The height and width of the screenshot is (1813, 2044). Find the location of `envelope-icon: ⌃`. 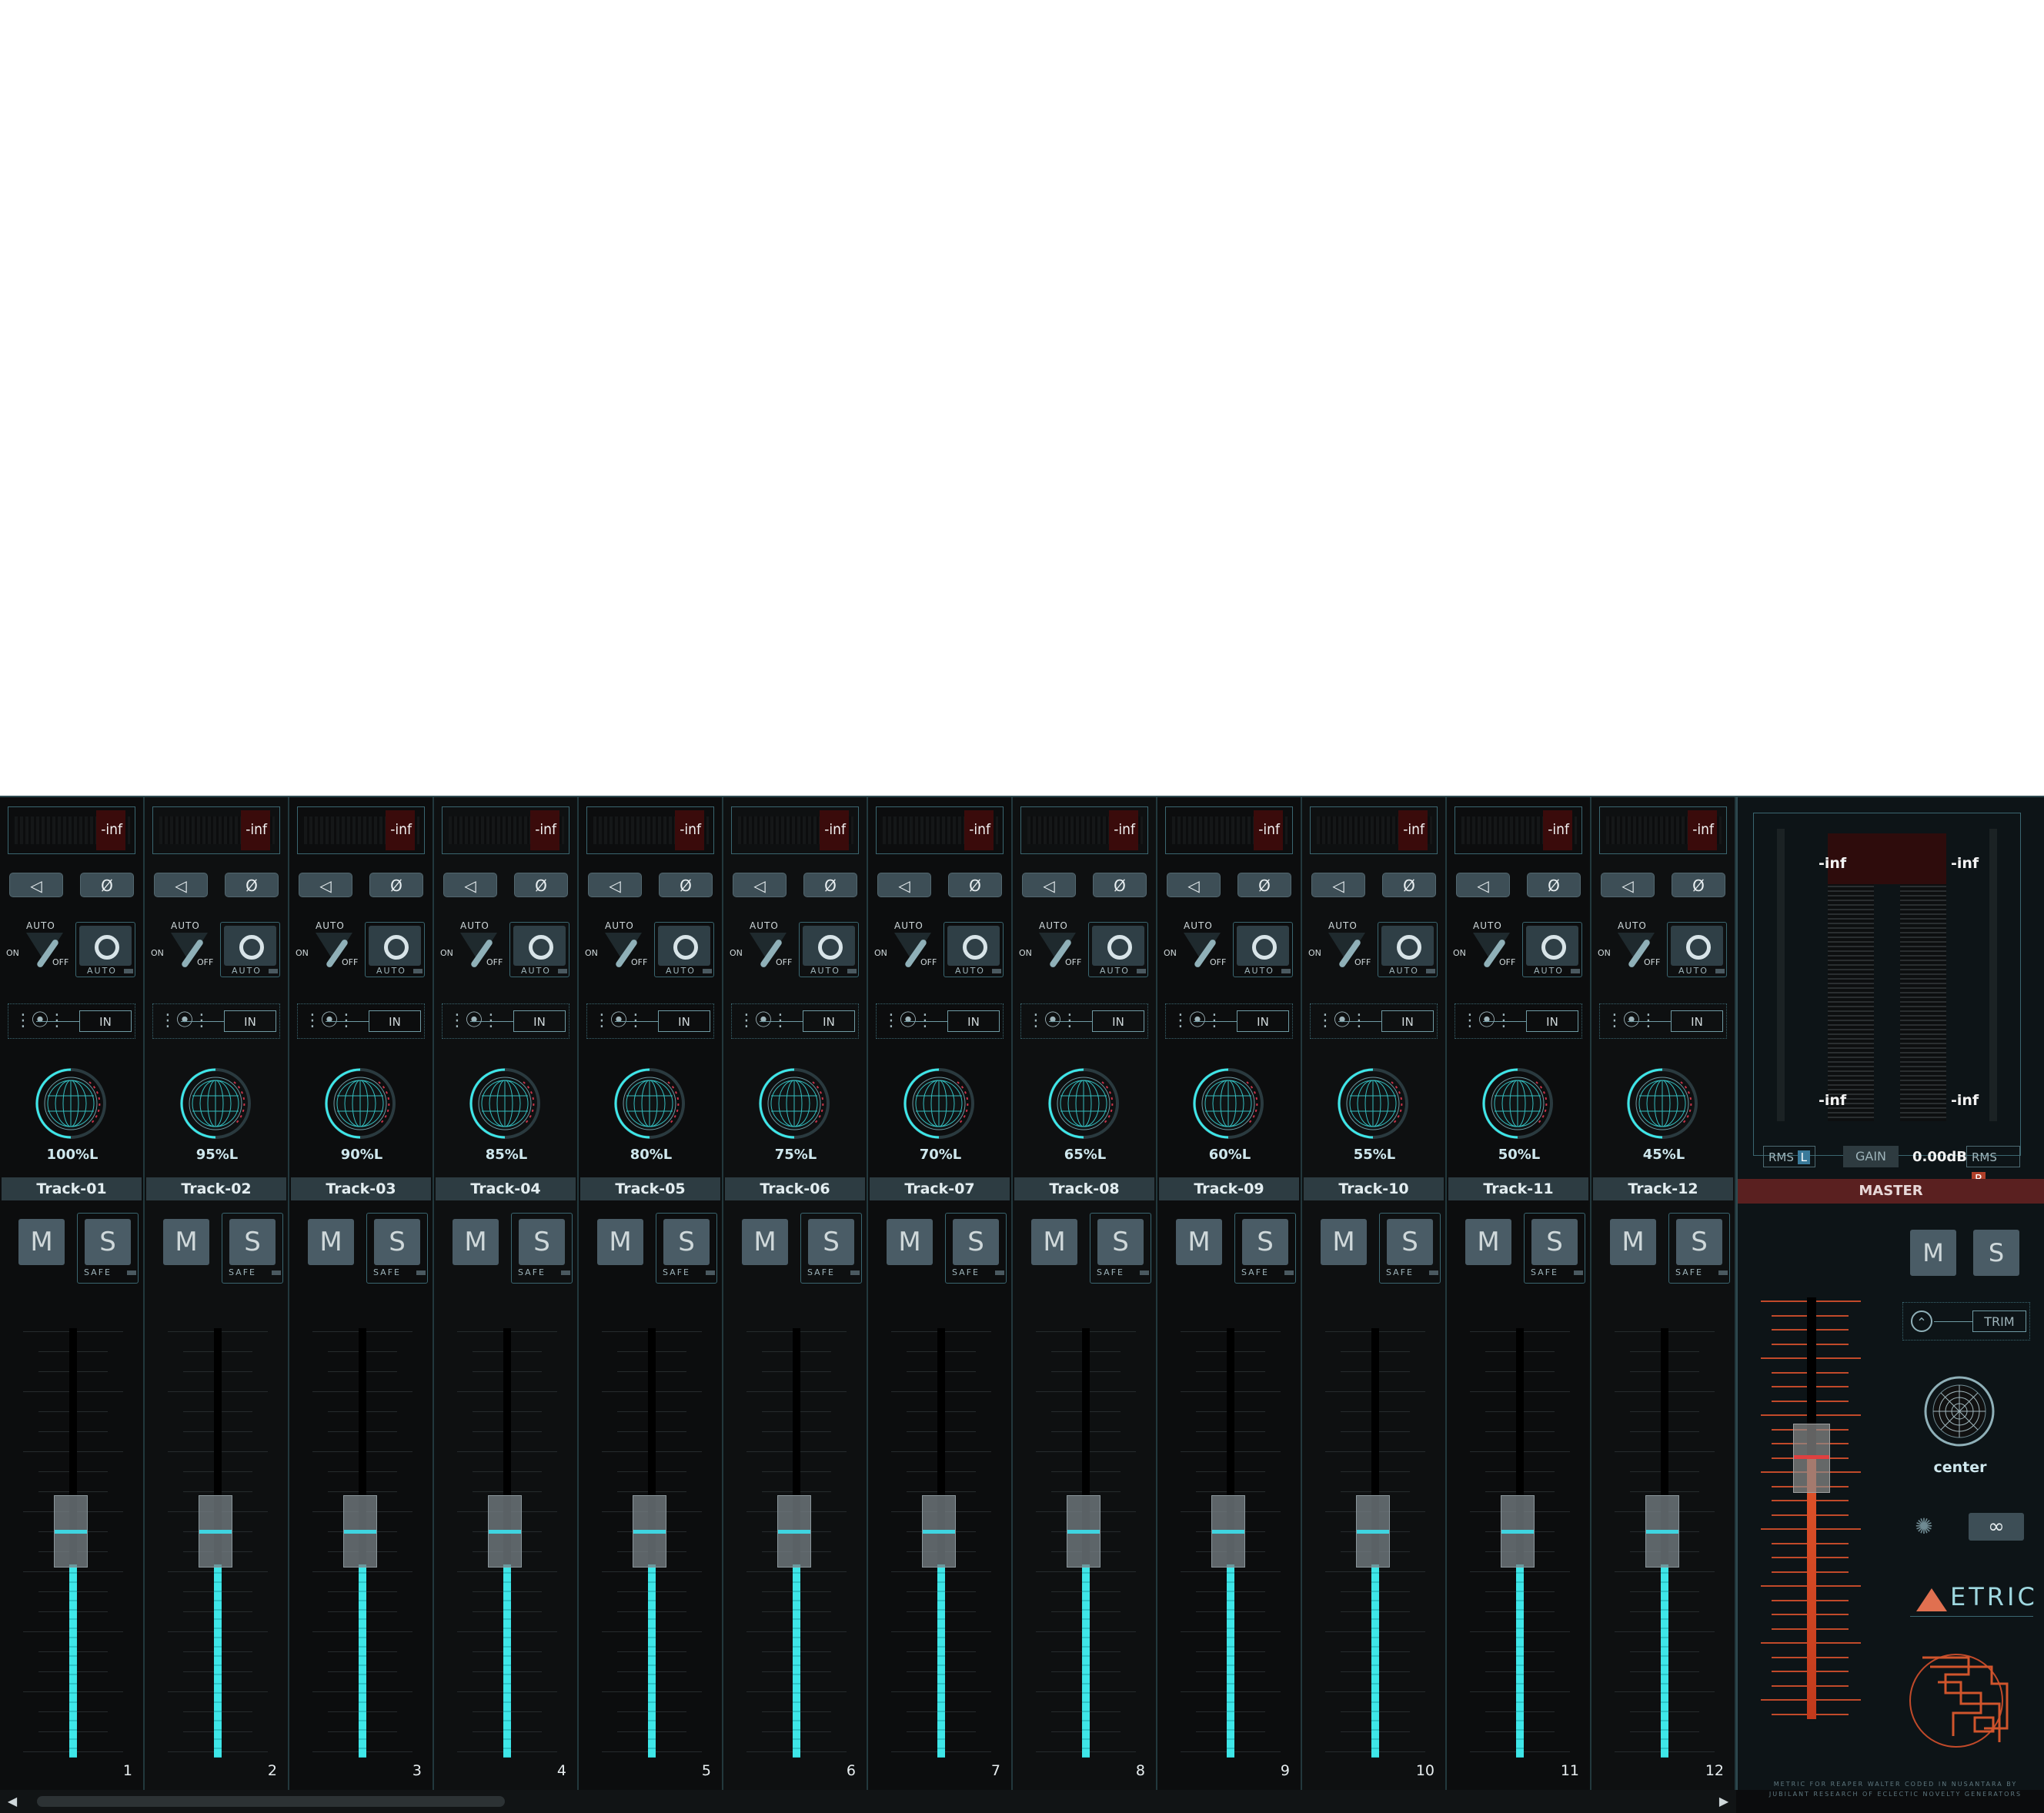

envelope-icon: ⌃ is located at coordinates (1921, 1321).